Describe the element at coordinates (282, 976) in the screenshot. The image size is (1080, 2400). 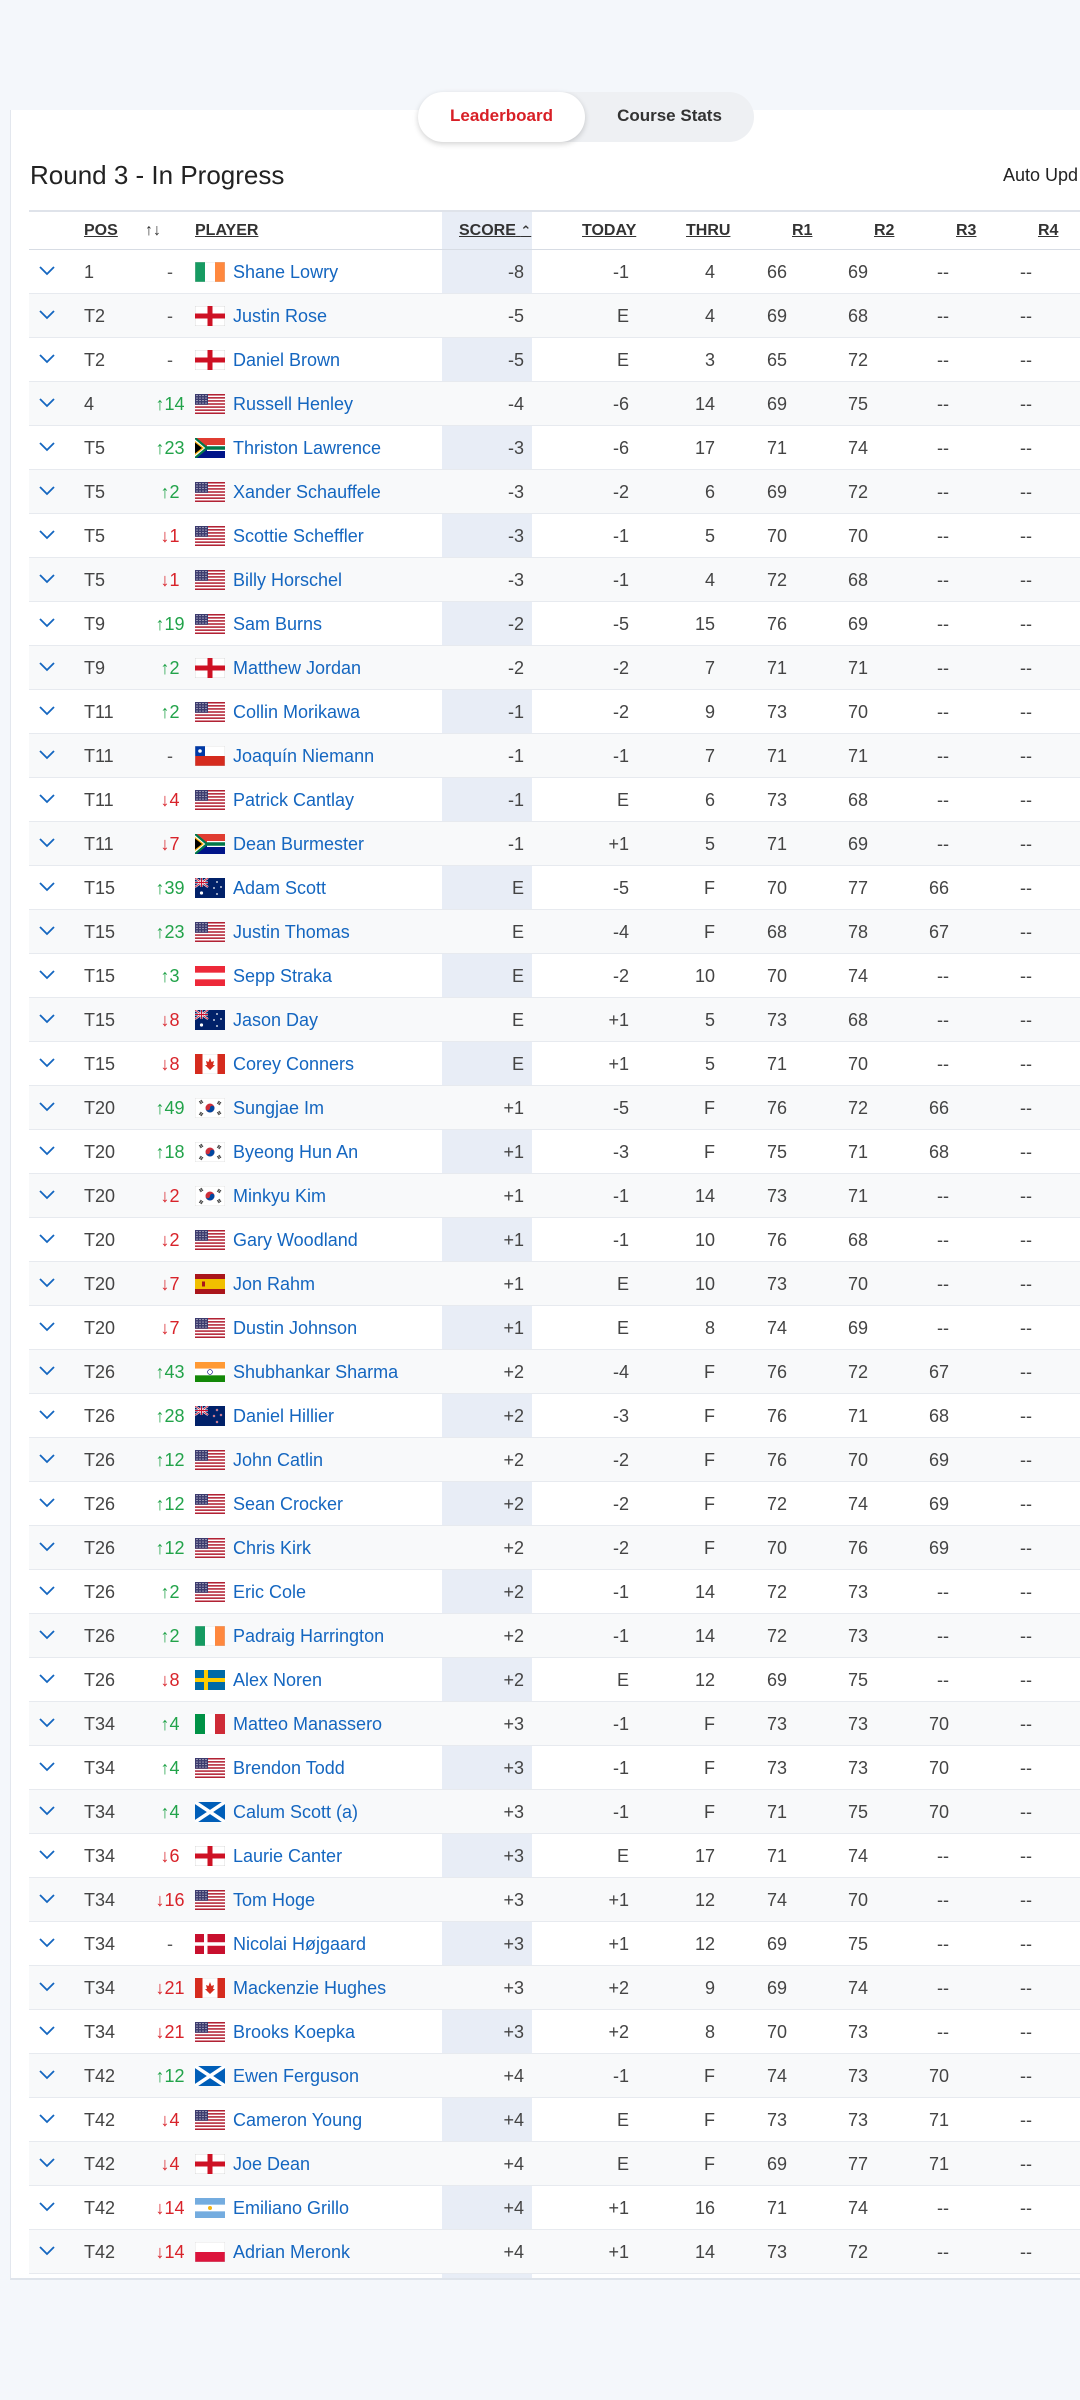
I see `player-name-link: Sepp Straka` at that location.